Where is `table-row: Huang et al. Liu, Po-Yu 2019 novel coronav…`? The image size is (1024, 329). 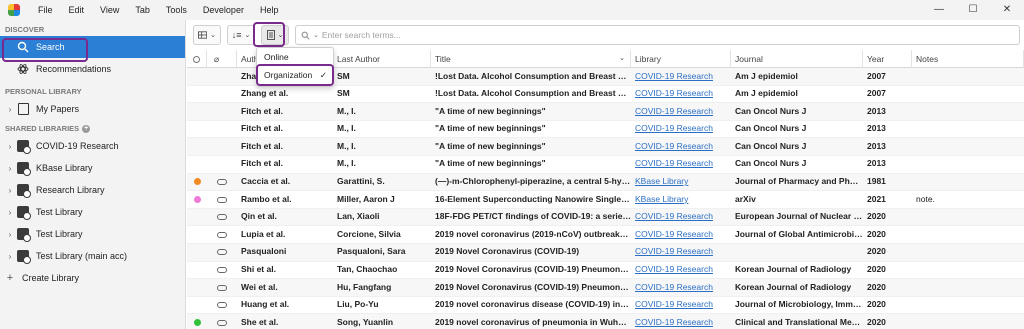
table-row: Huang et al. Liu, Po-Yu 2019 novel coronav… is located at coordinates (605, 306).